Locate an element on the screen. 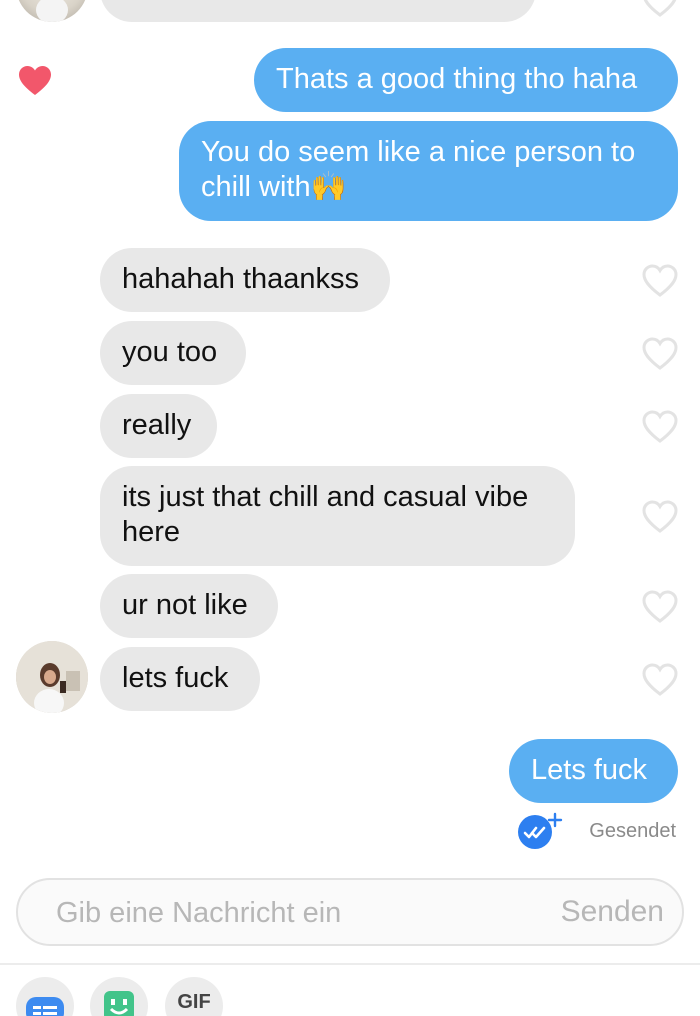 This screenshot has width=700, height=1016. sticker-button is located at coordinates (45, 996).